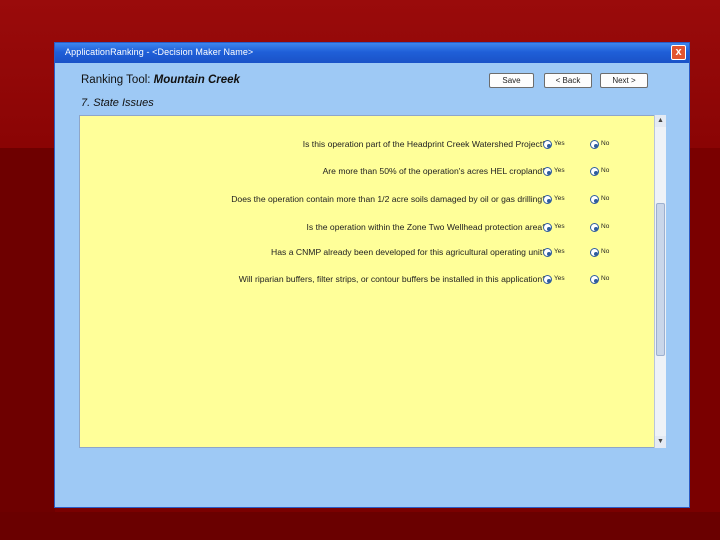 Image resolution: width=720 pixels, height=540 pixels. What do you see at coordinates (678, 52) in the screenshot?
I see `close-icon: x` at bounding box center [678, 52].